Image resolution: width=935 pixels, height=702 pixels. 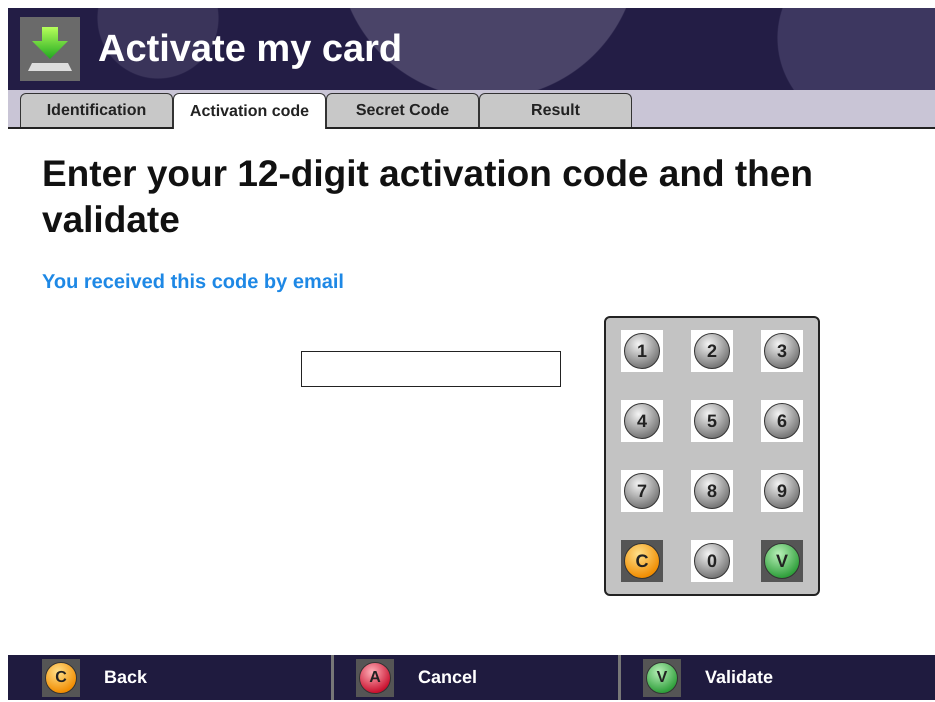 I want to click on keypad-key: 1, so click(x=642, y=351).